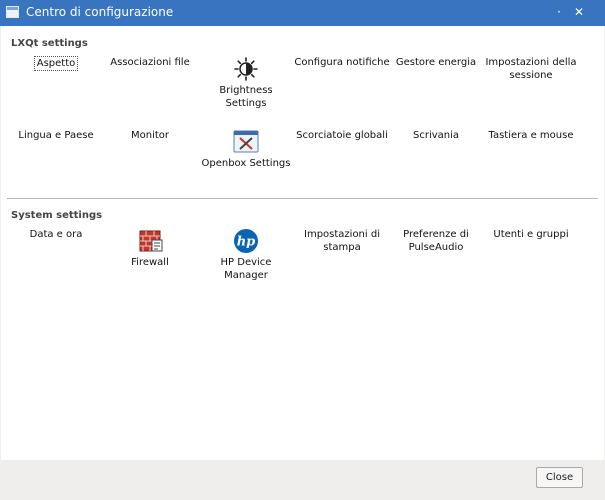 This screenshot has height=500, width=605. I want to click on item-label: Associazioni file, so click(150, 62).